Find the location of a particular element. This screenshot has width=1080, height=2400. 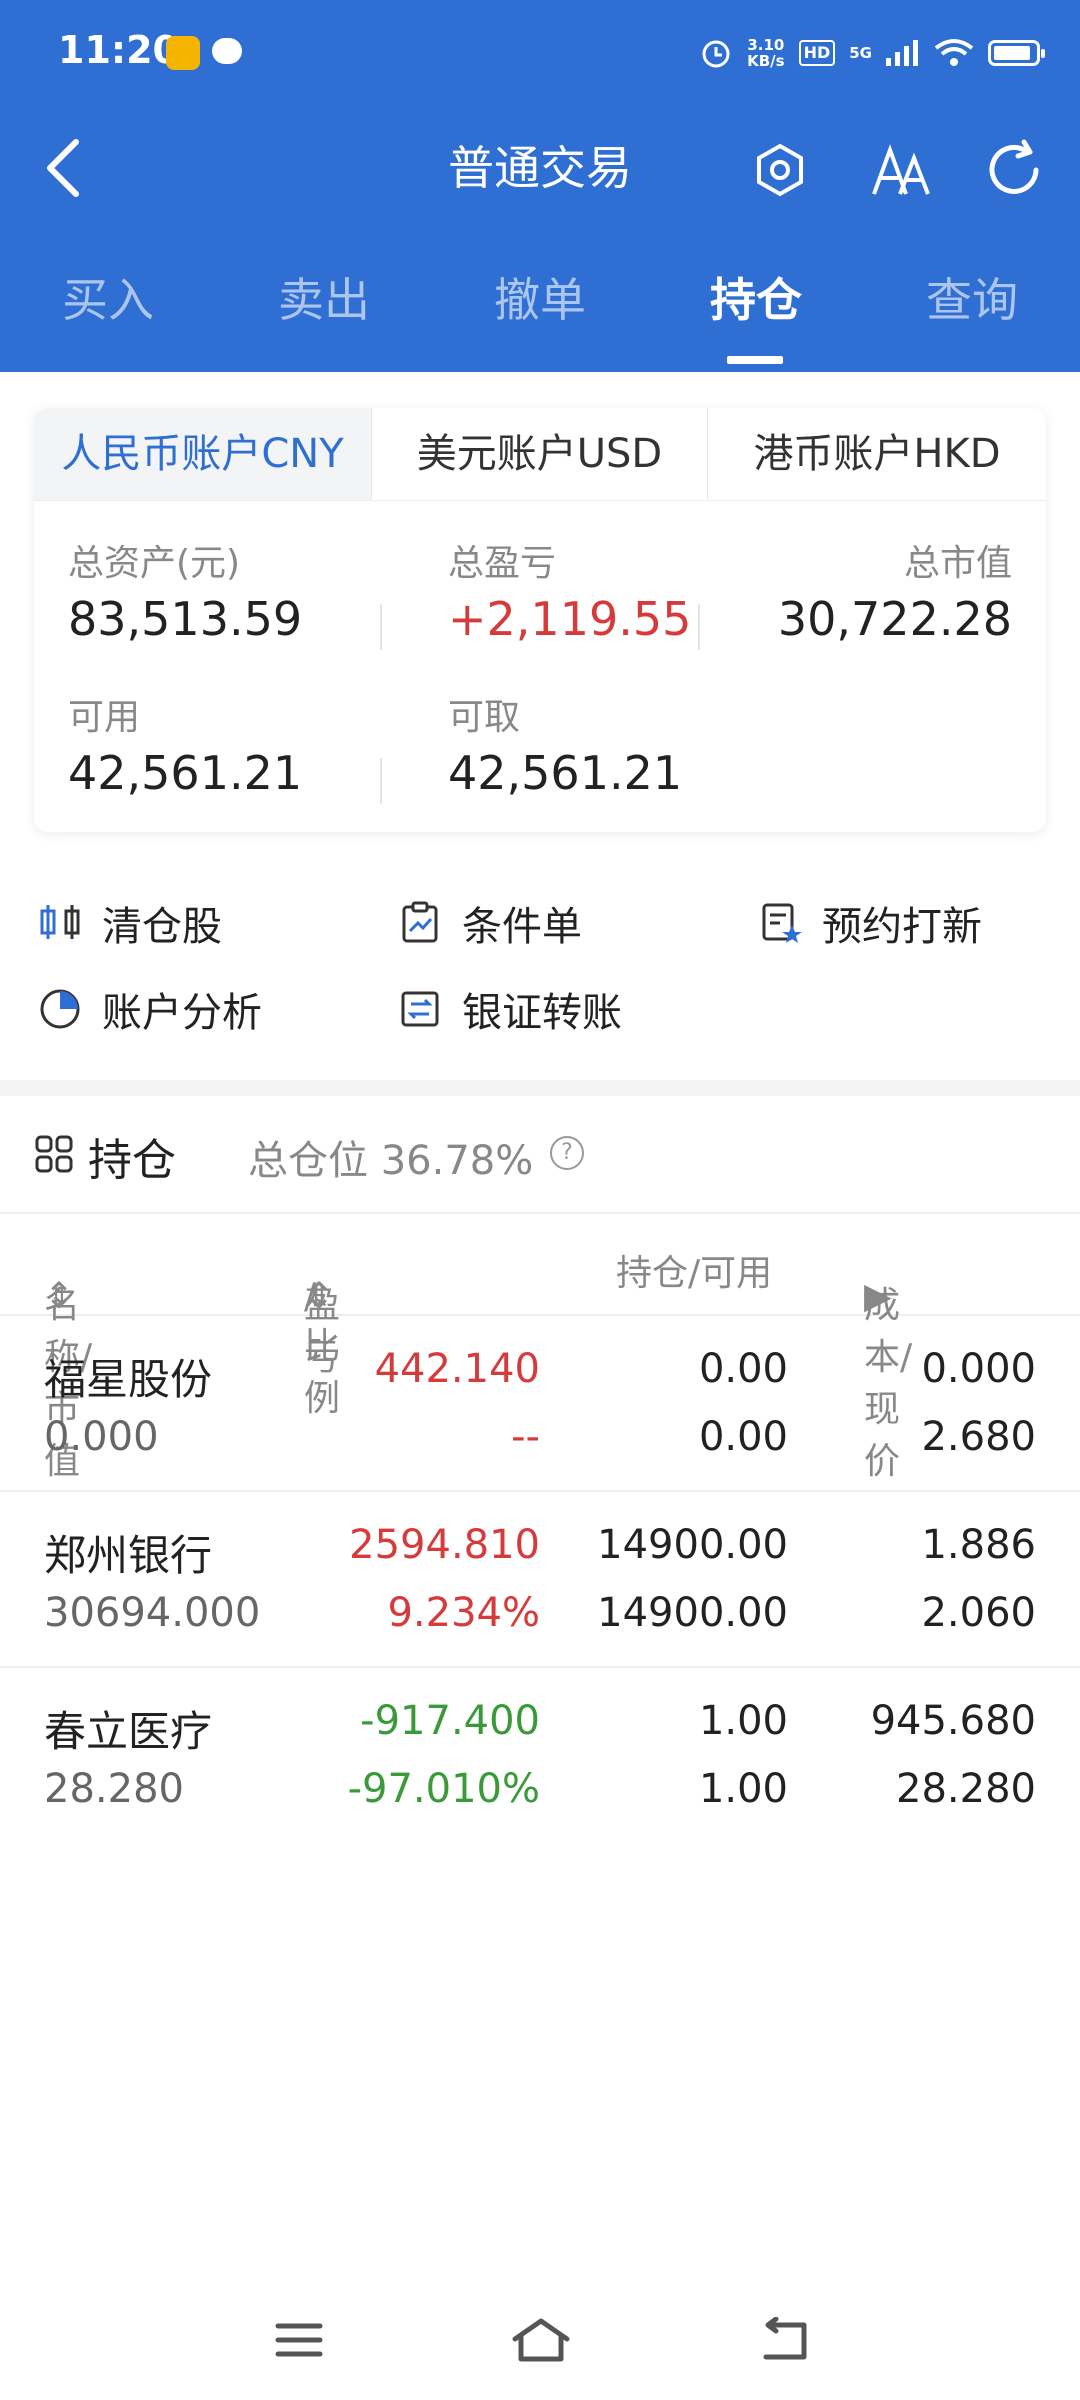

pnl-value: 2594.810 is located at coordinates (444, 1545).